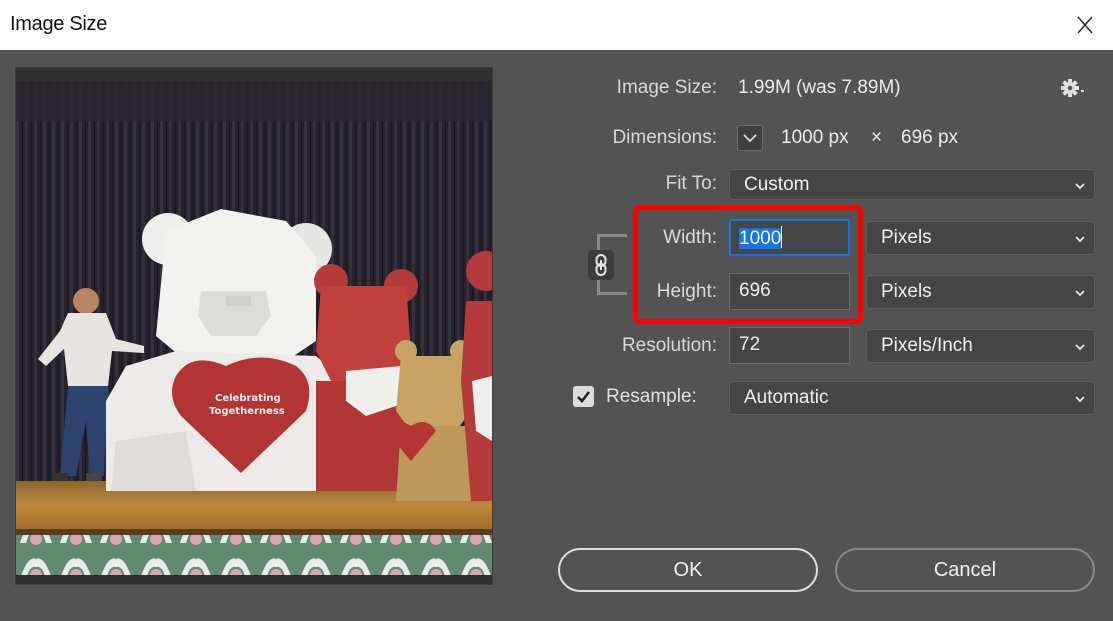 The image size is (1113, 621). I want to click on fit-to-label: Fit To:, so click(691, 183).